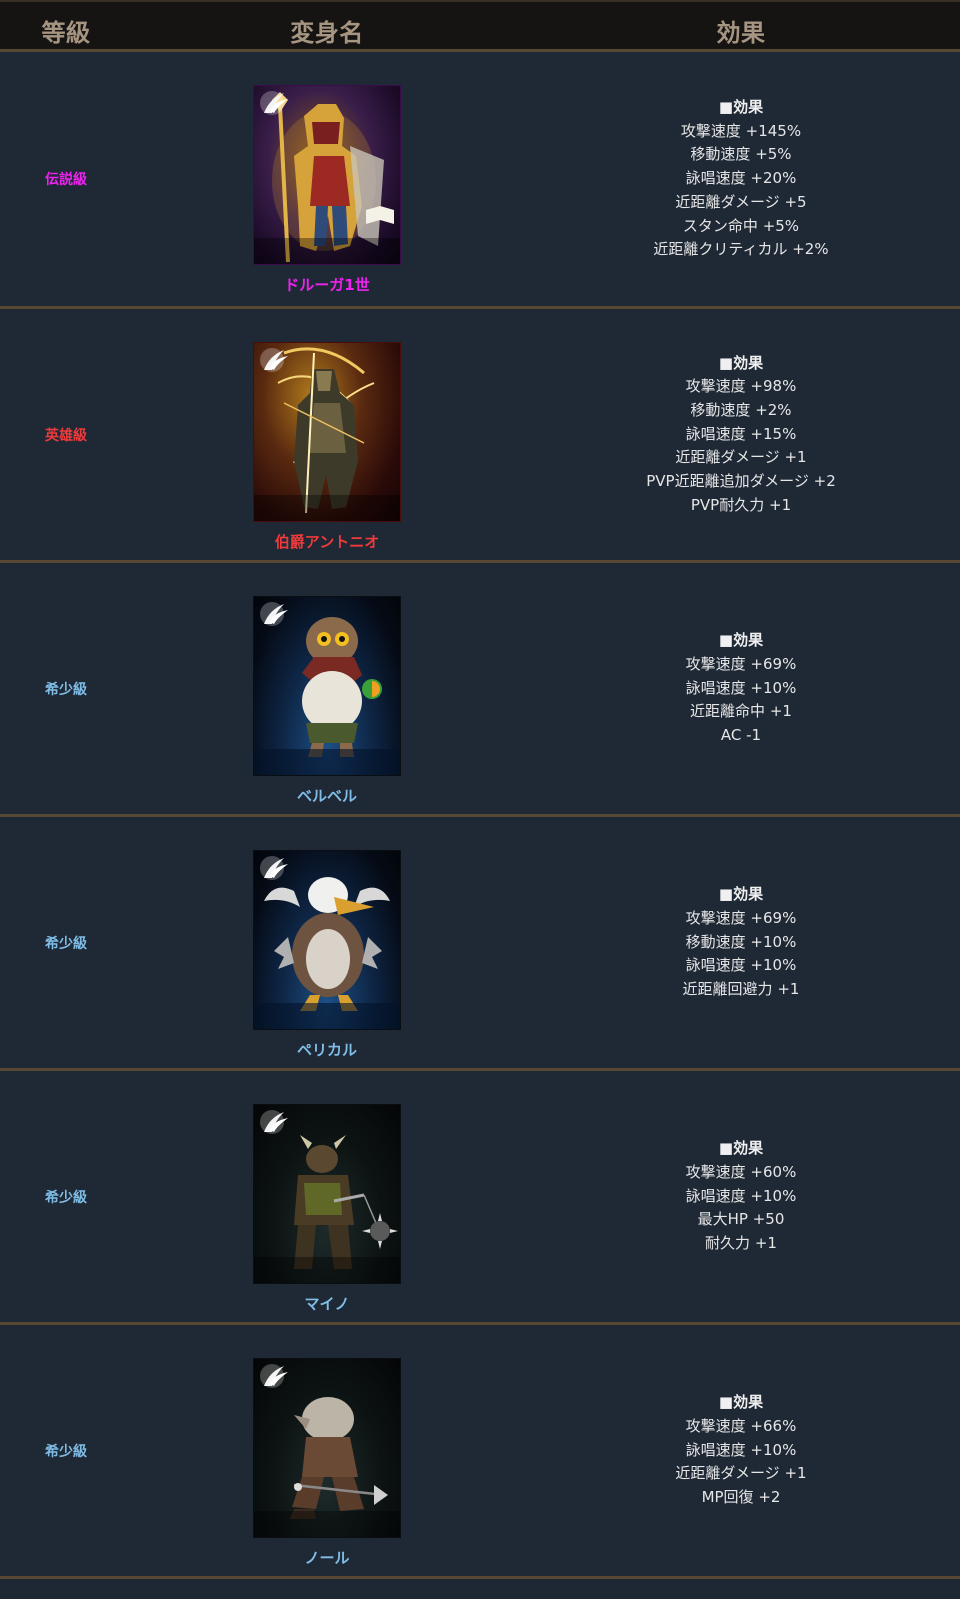 The height and width of the screenshot is (1599, 960). What do you see at coordinates (741, 1219) in the screenshot?
I see `effect-line: 最大HP +50` at bounding box center [741, 1219].